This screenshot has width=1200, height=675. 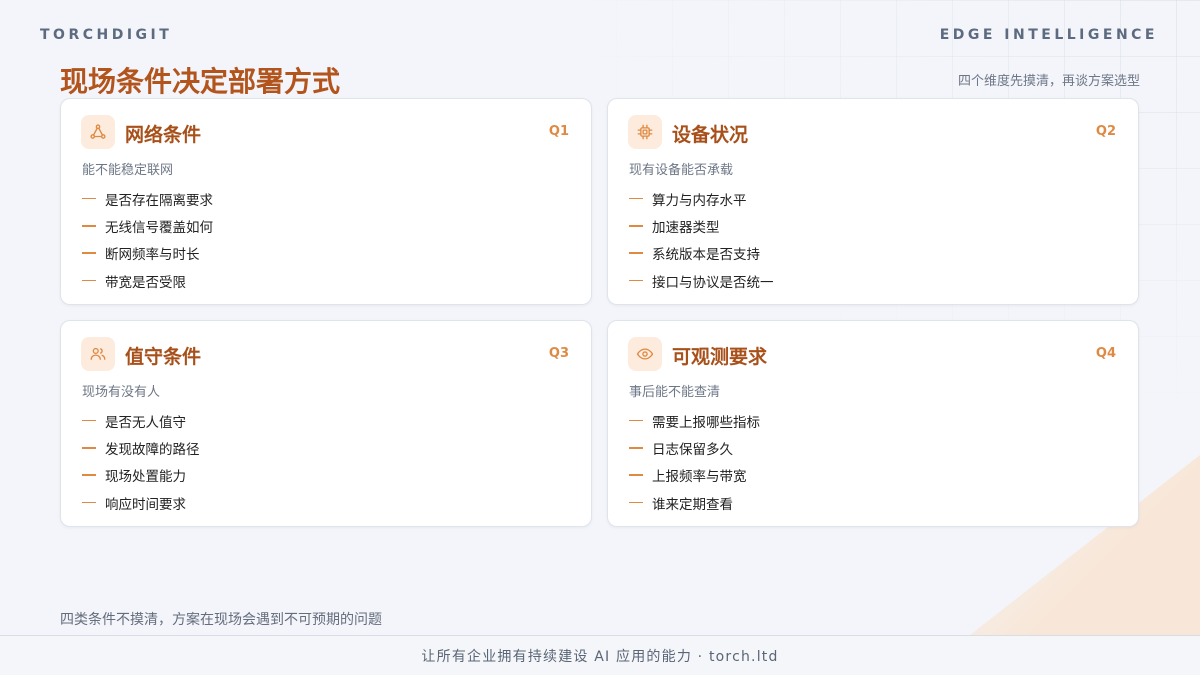 I want to click on card-list: 是否无人值守 发现故障的路径 现场处置能力 响应时间要求, so click(x=141, y=461).